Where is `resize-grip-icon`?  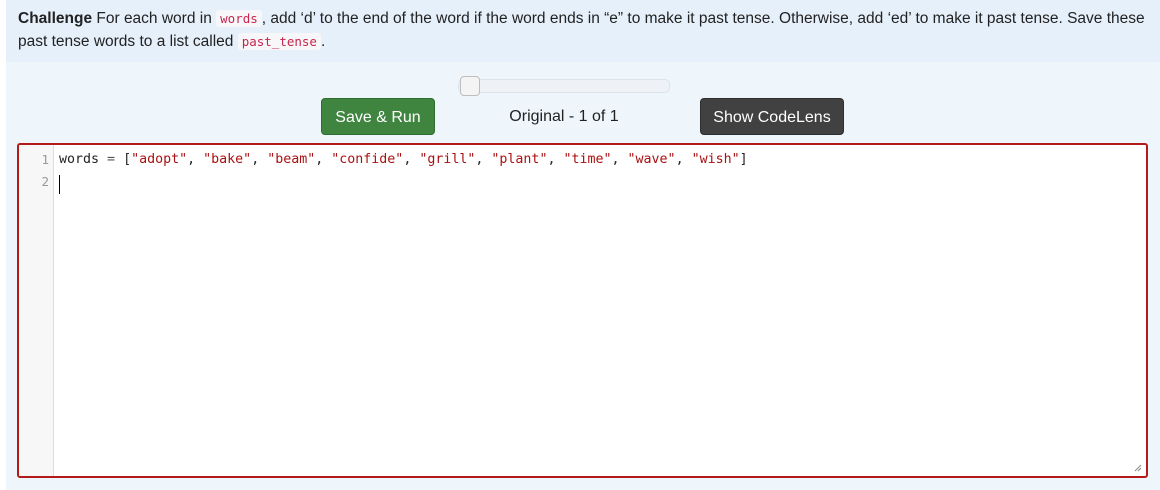 resize-grip-icon is located at coordinates (1137, 467).